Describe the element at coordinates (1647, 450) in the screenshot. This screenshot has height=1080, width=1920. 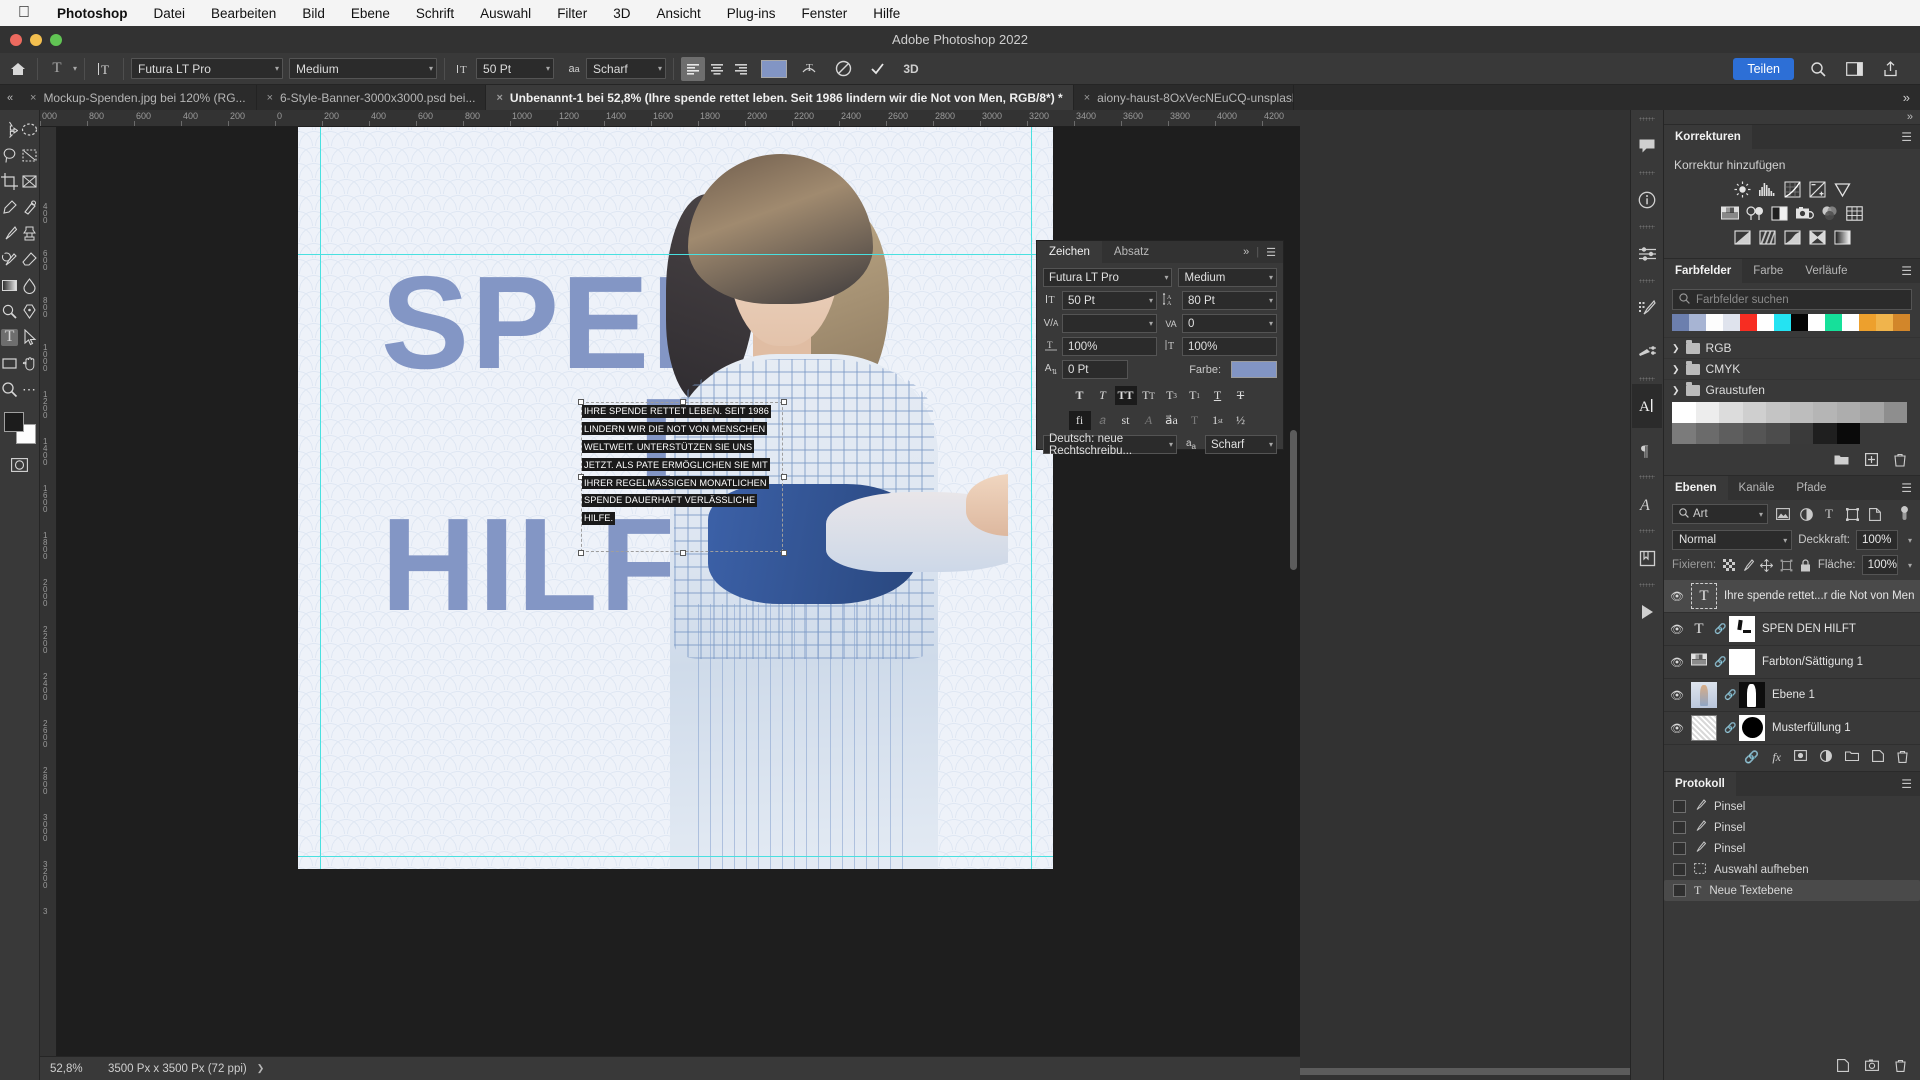
I see `paragraph-panel-icon: ¶` at that location.